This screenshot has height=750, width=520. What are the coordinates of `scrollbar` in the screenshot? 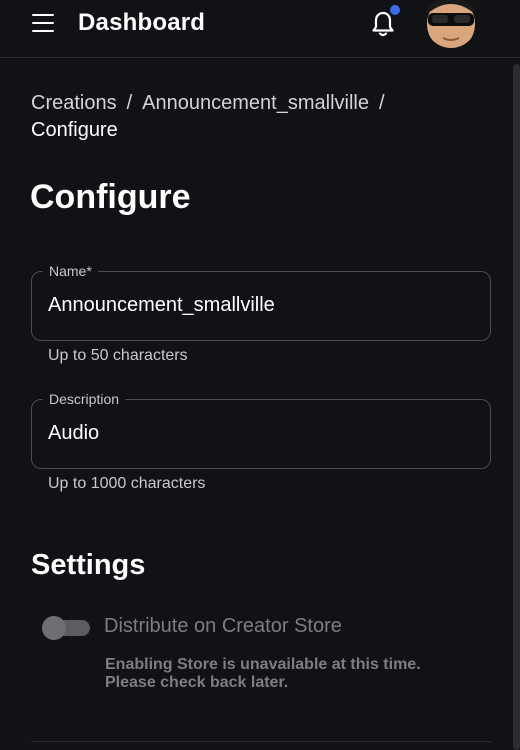 It's located at (516, 407).